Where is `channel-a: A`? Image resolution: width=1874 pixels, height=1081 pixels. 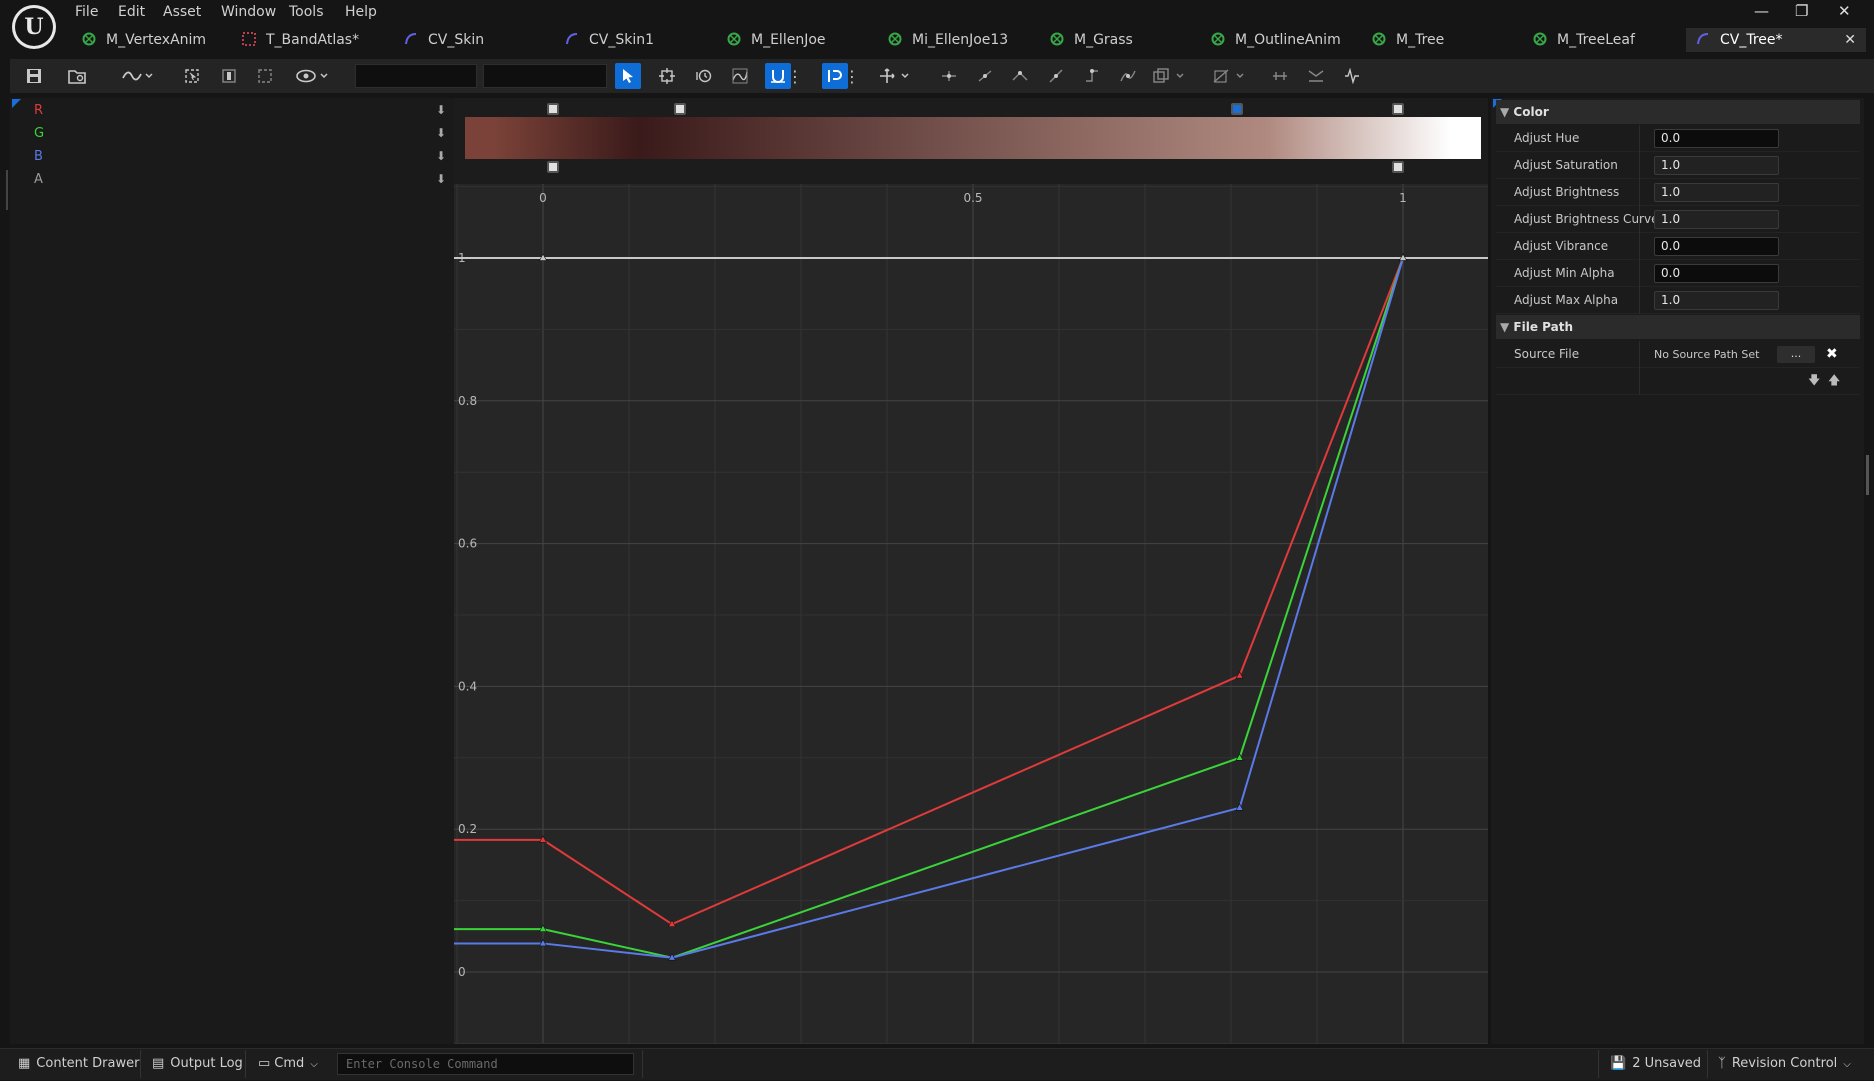 channel-a: A is located at coordinates (38, 179).